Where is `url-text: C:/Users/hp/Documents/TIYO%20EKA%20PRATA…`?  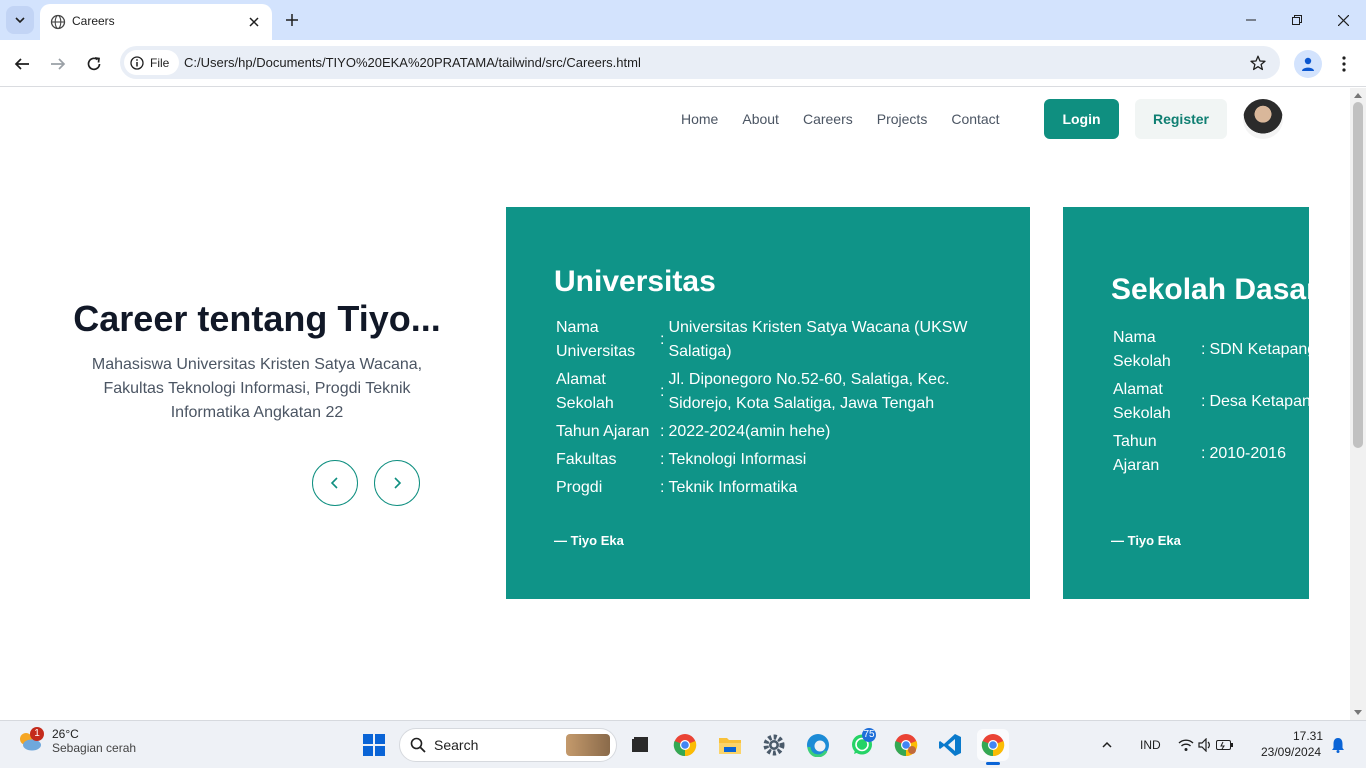 url-text: C:/Users/hp/Documents/TIYO%20EKA%20PRATA… is located at coordinates (412, 62).